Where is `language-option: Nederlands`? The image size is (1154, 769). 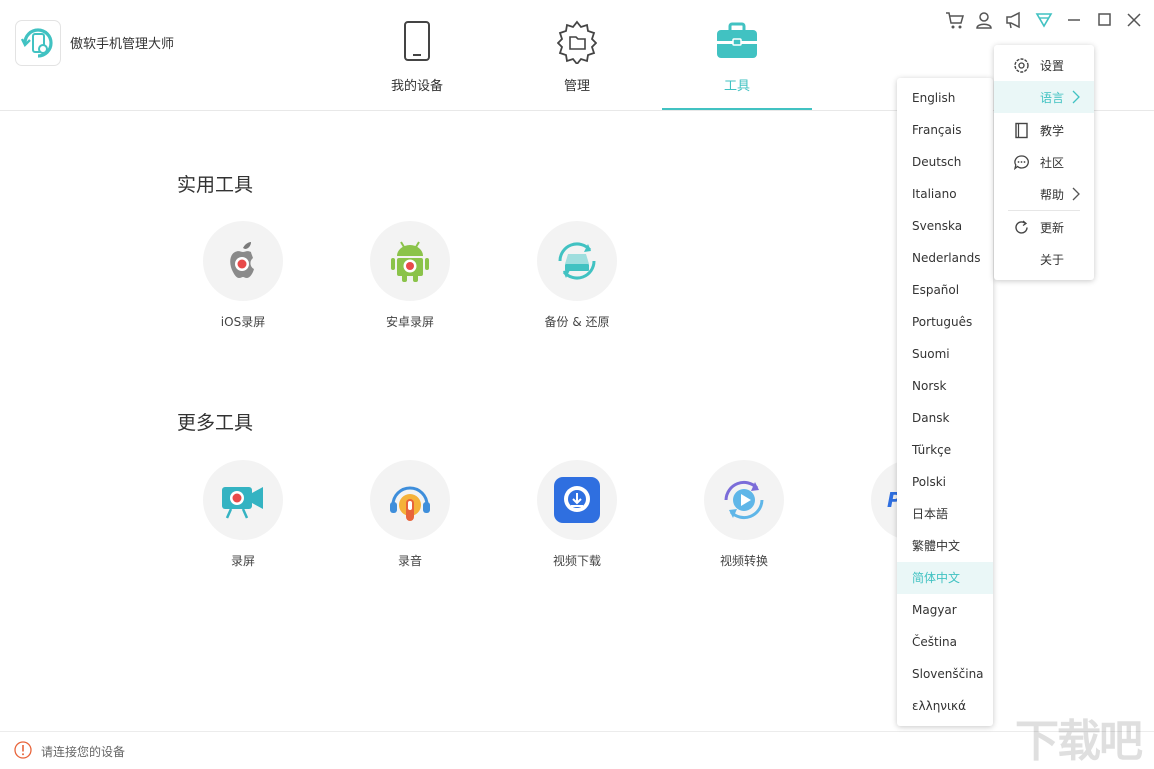 language-option: Nederlands is located at coordinates (945, 258).